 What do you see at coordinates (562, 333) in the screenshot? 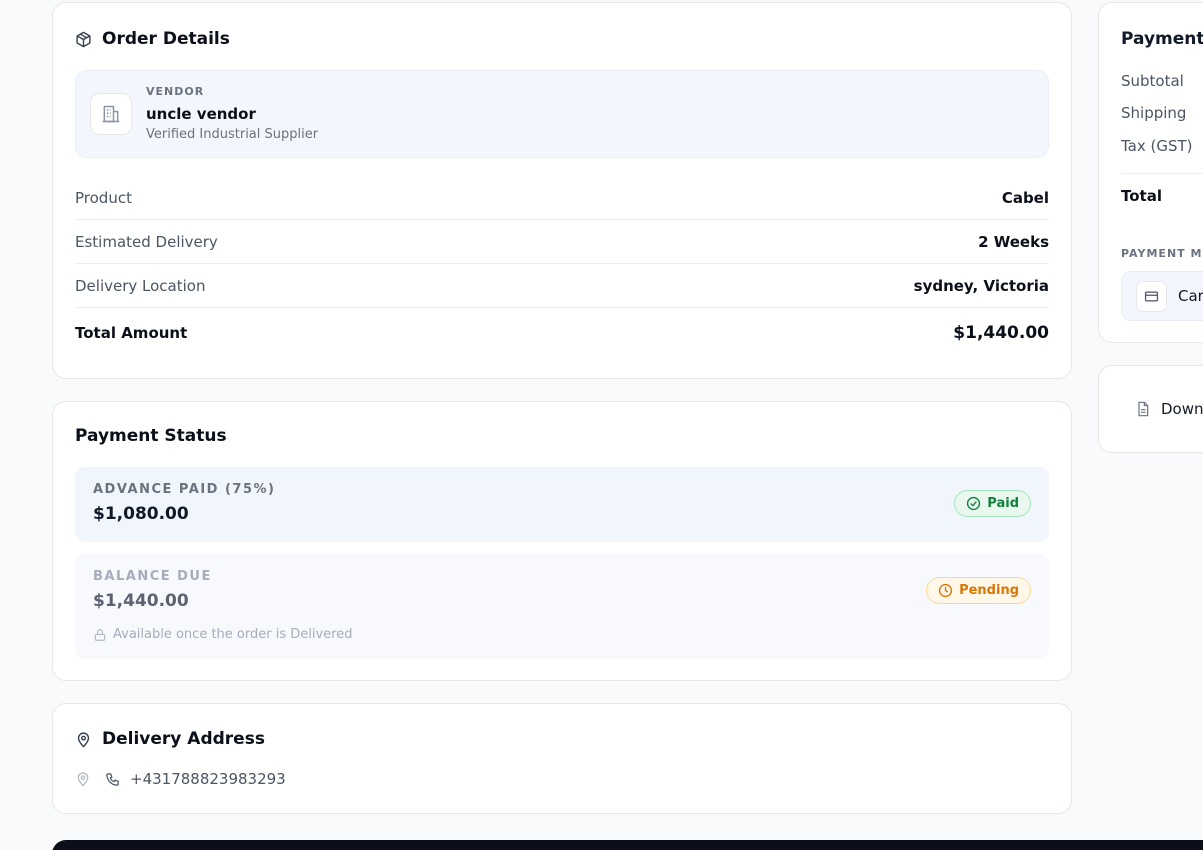
I see `detail-row-total-amount: Total Amount $1,440.00` at bounding box center [562, 333].